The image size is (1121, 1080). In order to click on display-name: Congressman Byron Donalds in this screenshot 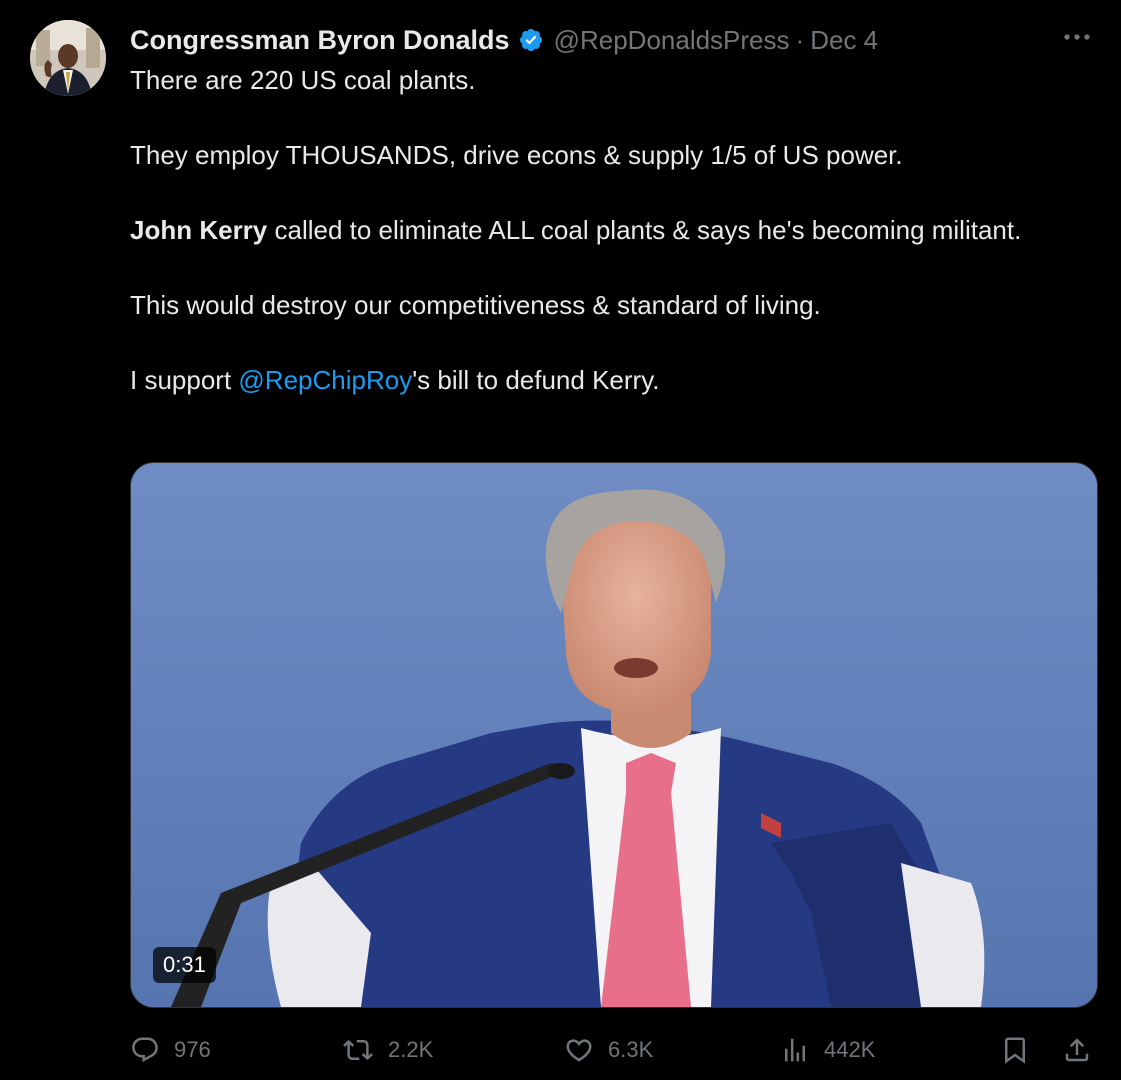, I will do `click(320, 40)`.